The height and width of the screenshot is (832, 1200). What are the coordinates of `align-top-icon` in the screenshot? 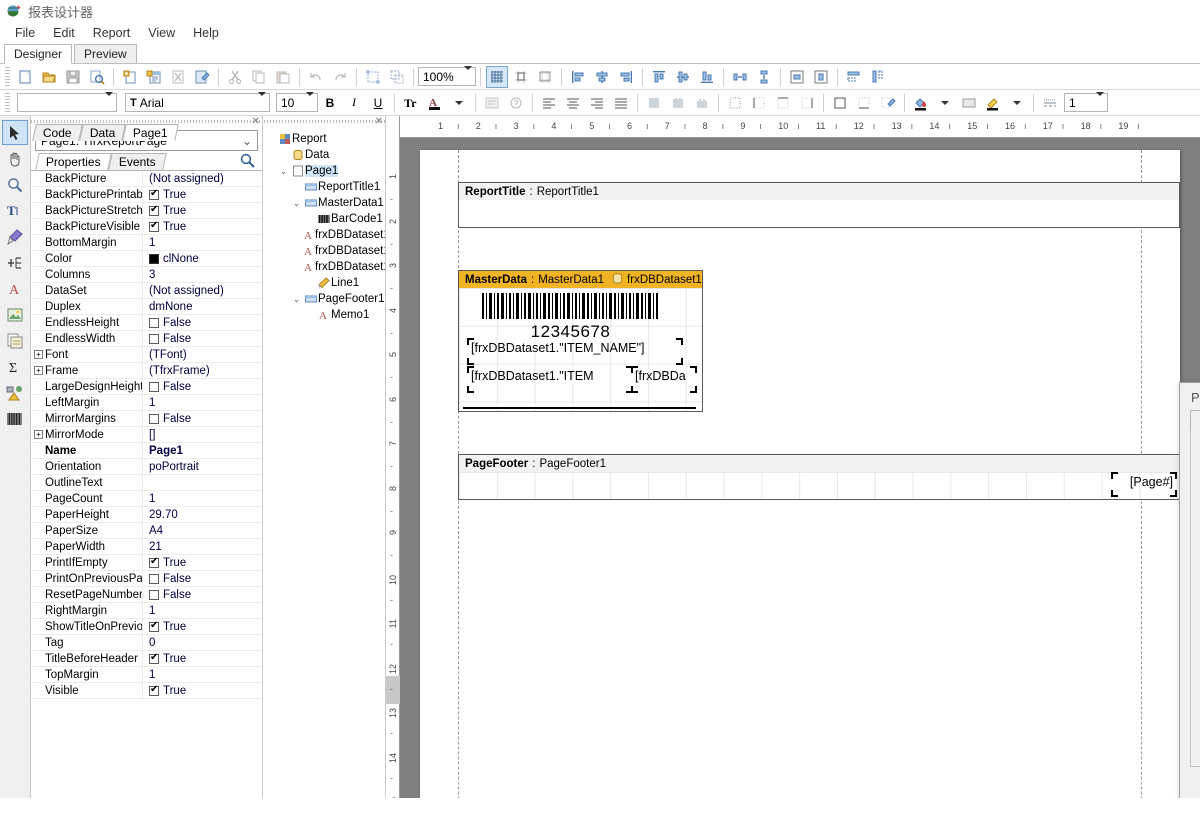 It's located at (659, 77).